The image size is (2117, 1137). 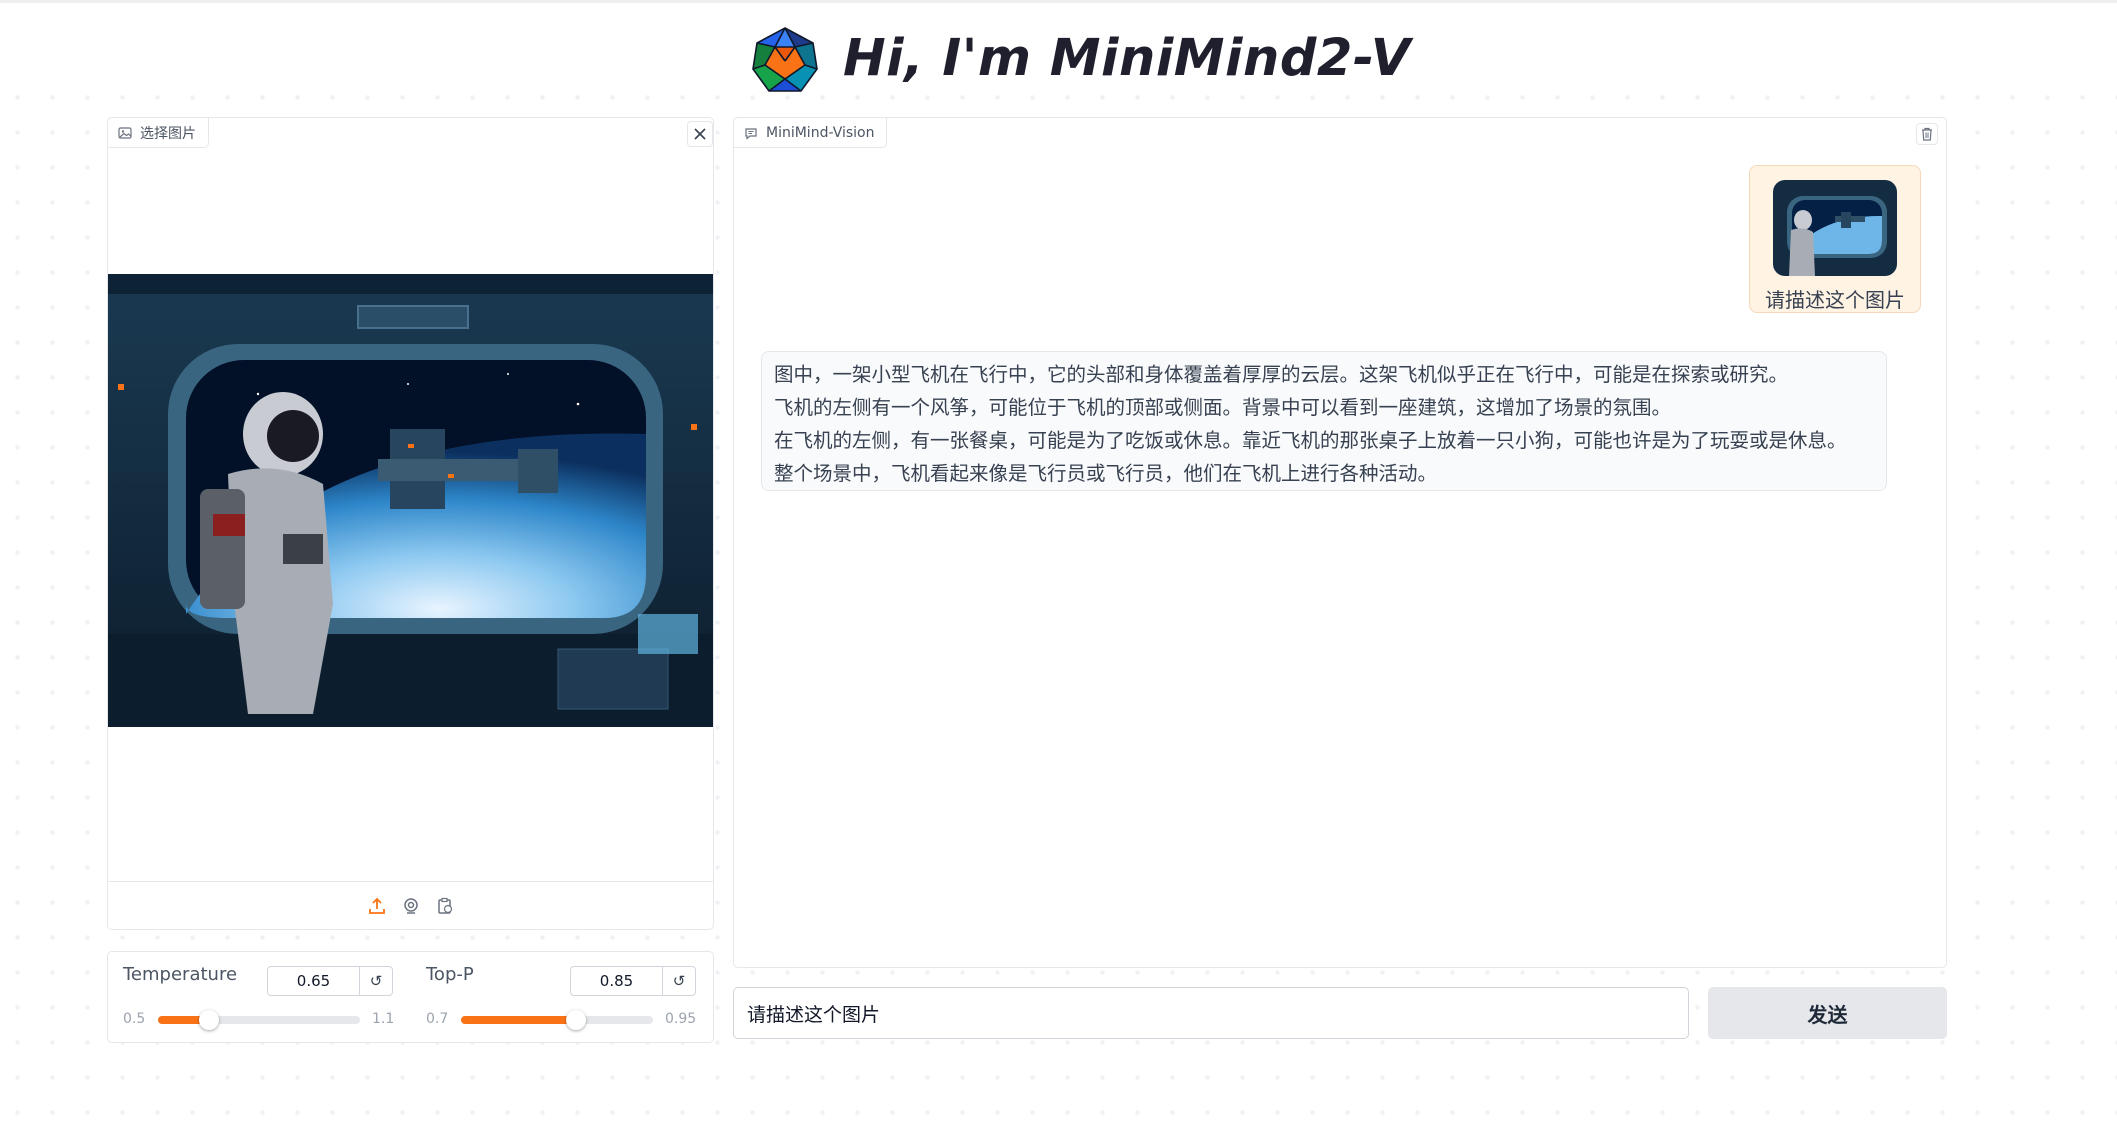 What do you see at coordinates (313, 981) in the screenshot?
I see `temperature-value-input: 0.65` at bounding box center [313, 981].